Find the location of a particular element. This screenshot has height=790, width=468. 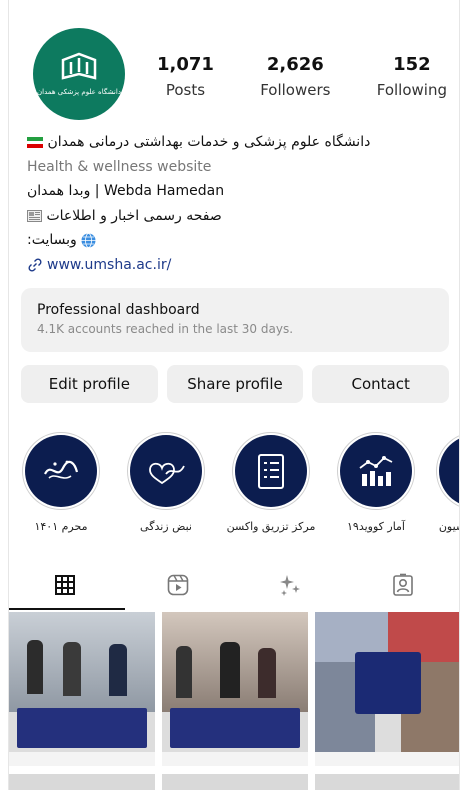

highlight-item: مرکز تزریق واکسن is located at coordinates (271, 482).